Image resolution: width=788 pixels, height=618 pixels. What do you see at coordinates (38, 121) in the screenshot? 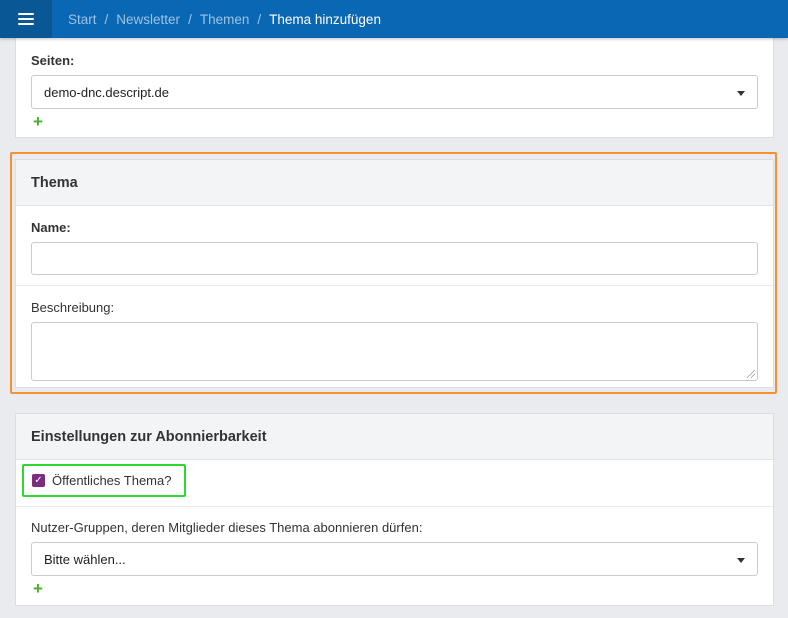
I see `add-seite-plus-icon: +` at bounding box center [38, 121].